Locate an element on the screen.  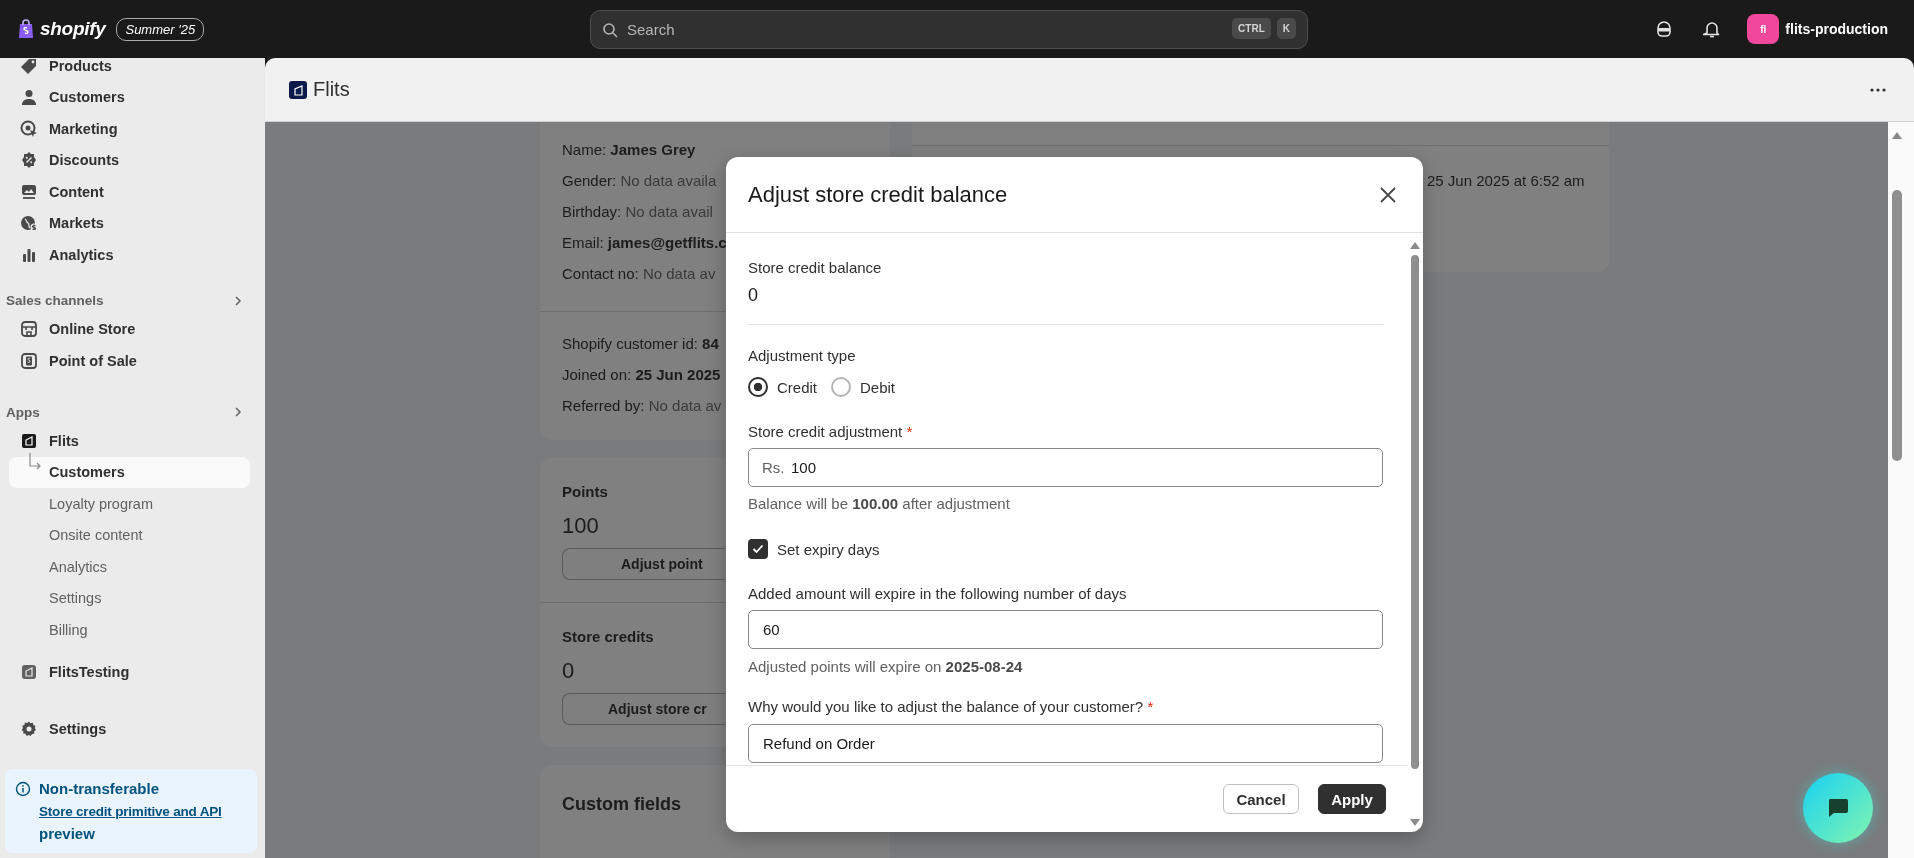
date-text: 25 Jun 2025 at 6:52 am is located at coordinates (1506, 180).